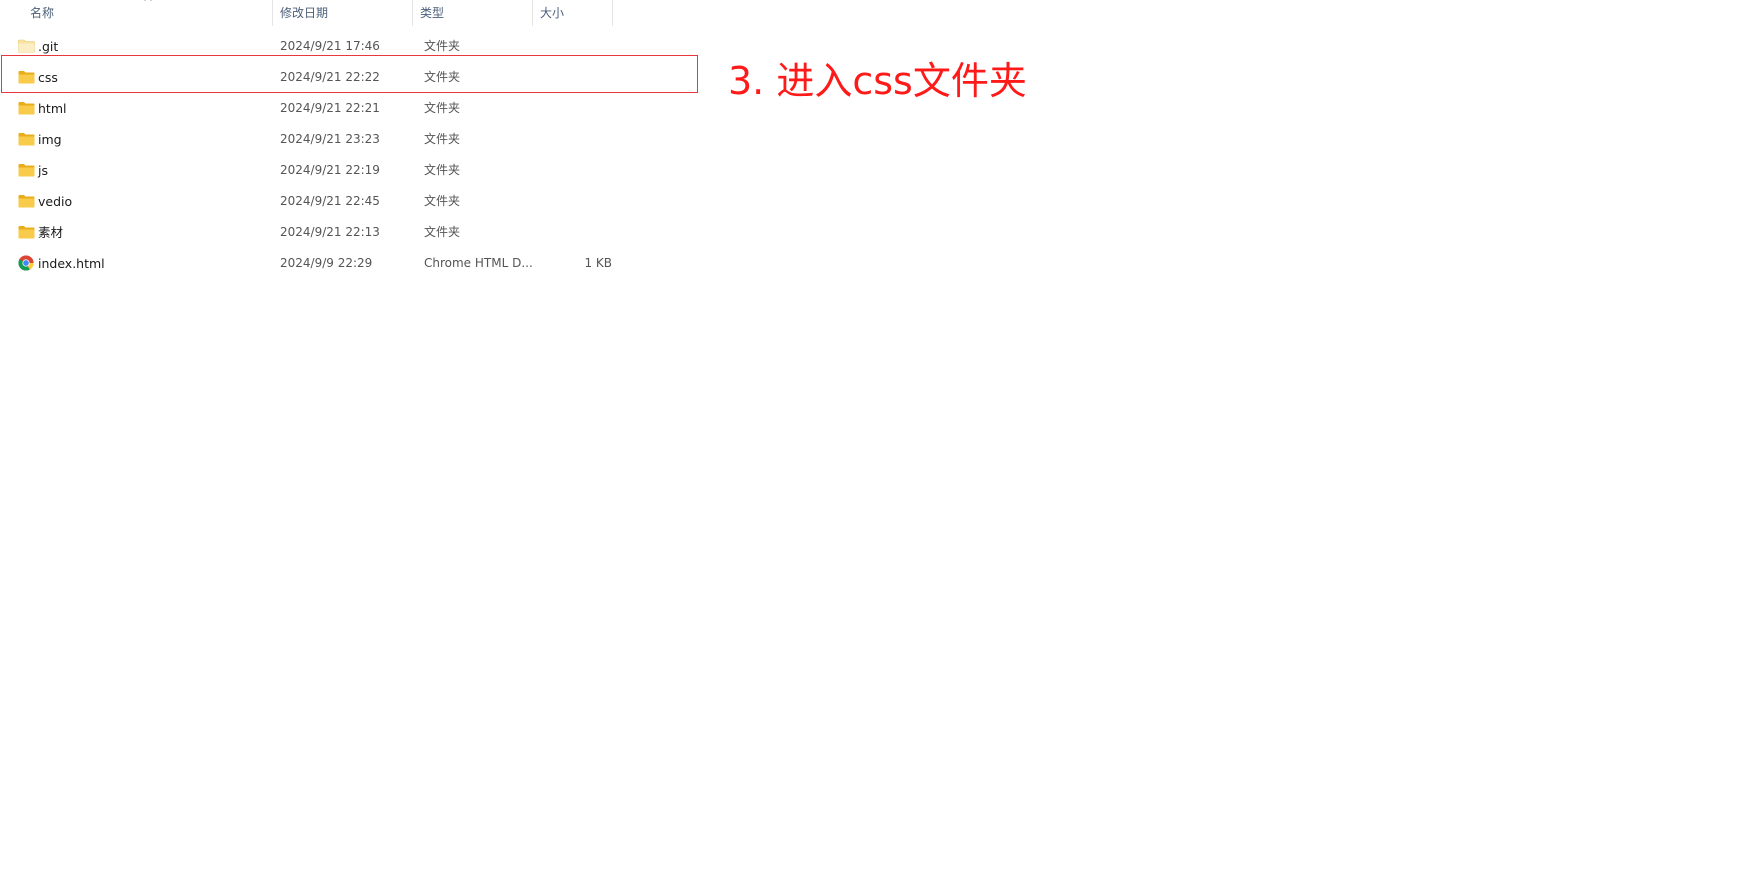 The width and height of the screenshot is (1754, 873). I want to click on modified-date: 2024/9/21 22:19, so click(330, 170).